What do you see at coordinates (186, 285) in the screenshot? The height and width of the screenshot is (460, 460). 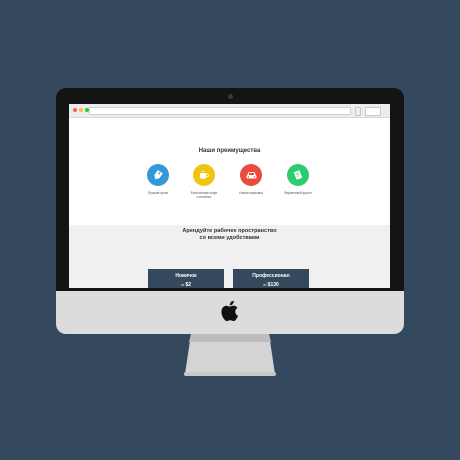 I see `plan-price: от $2` at bounding box center [186, 285].